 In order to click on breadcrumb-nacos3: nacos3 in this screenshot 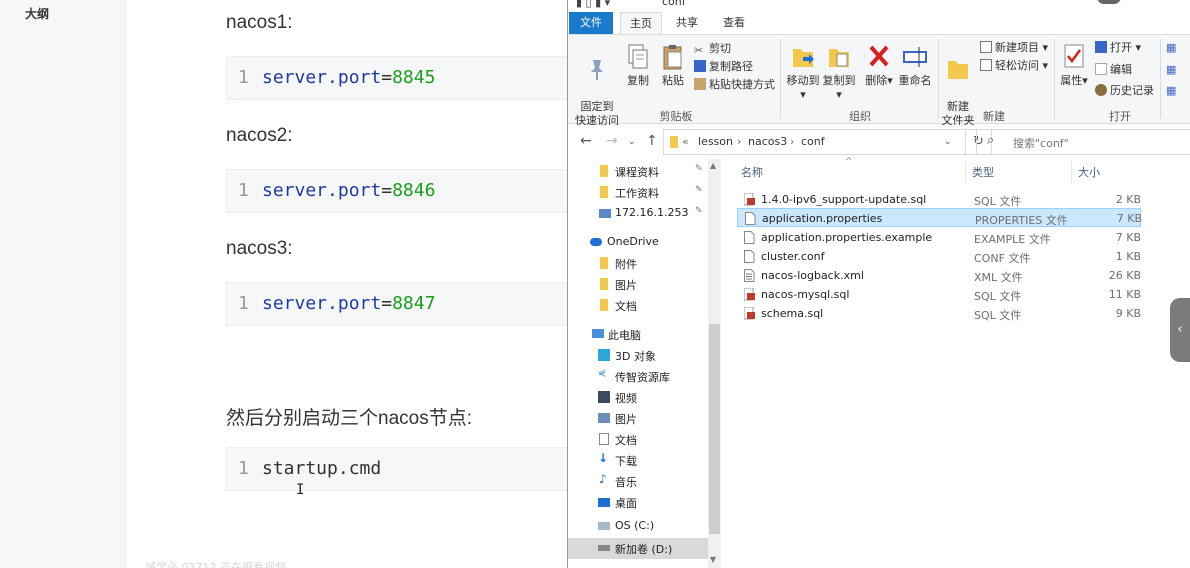, I will do `click(767, 141)`.